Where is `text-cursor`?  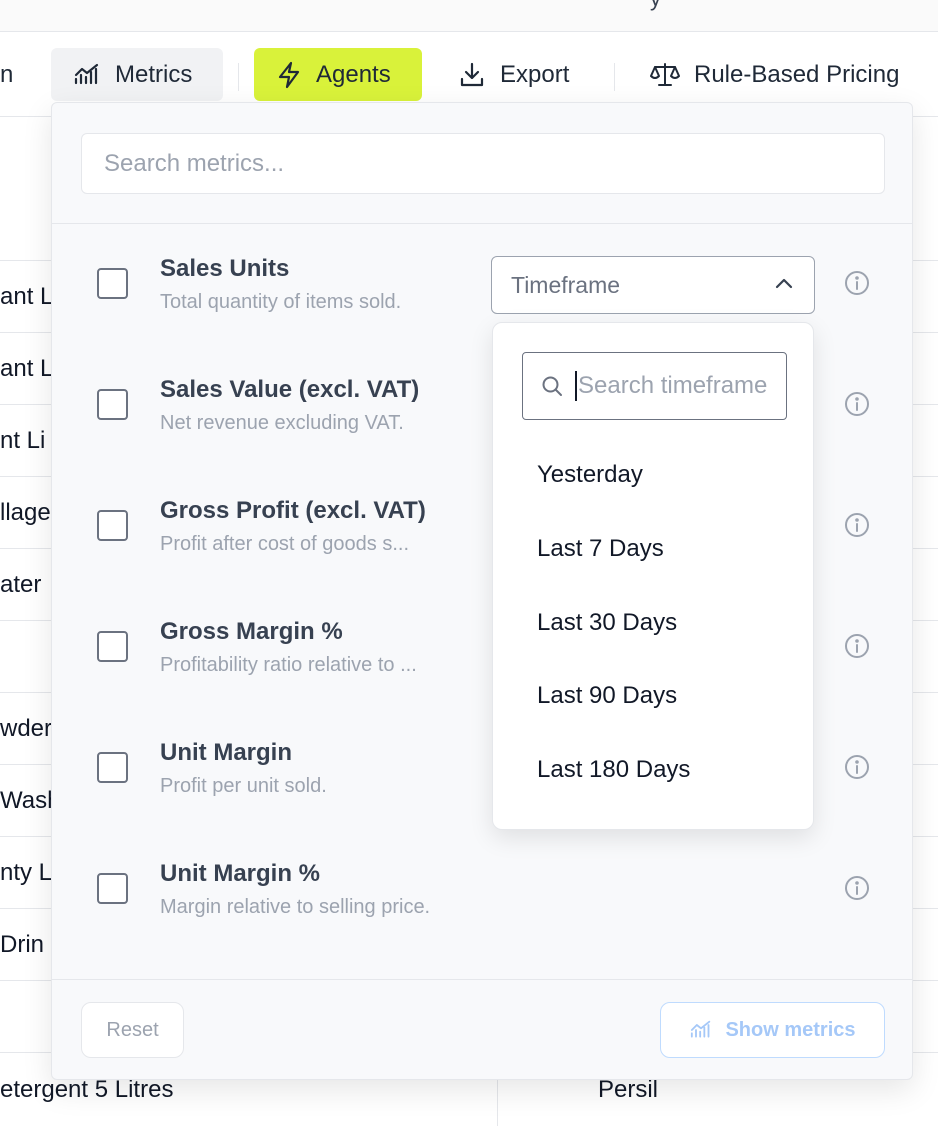 text-cursor is located at coordinates (576, 386).